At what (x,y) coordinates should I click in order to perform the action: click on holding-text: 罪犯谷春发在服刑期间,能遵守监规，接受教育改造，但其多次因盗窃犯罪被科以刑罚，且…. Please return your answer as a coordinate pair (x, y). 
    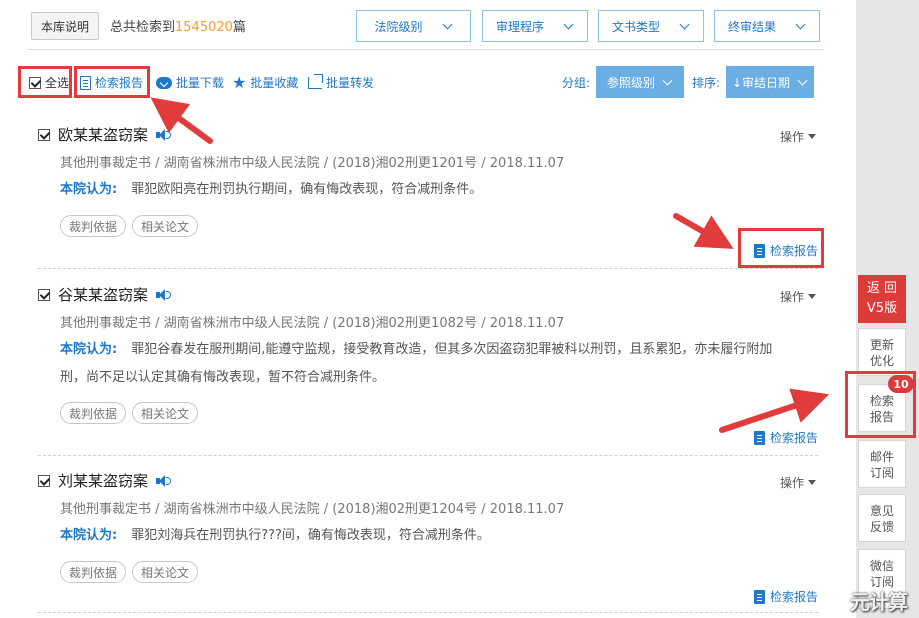
    Looking at the image, I should click on (416, 363).